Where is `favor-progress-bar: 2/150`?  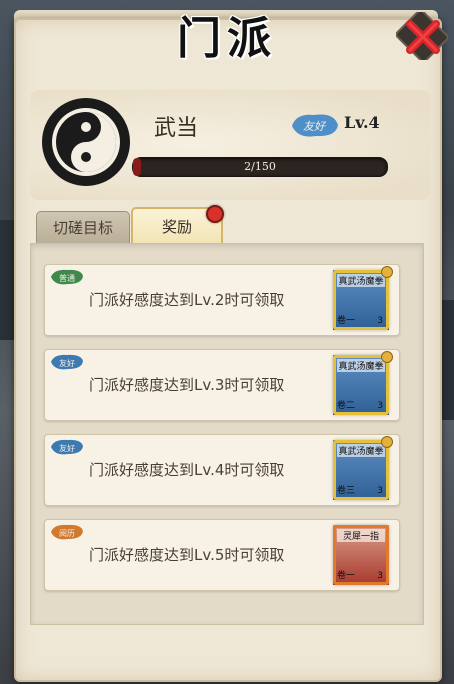
favor-progress-bar: 2/150 is located at coordinates (260, 167).